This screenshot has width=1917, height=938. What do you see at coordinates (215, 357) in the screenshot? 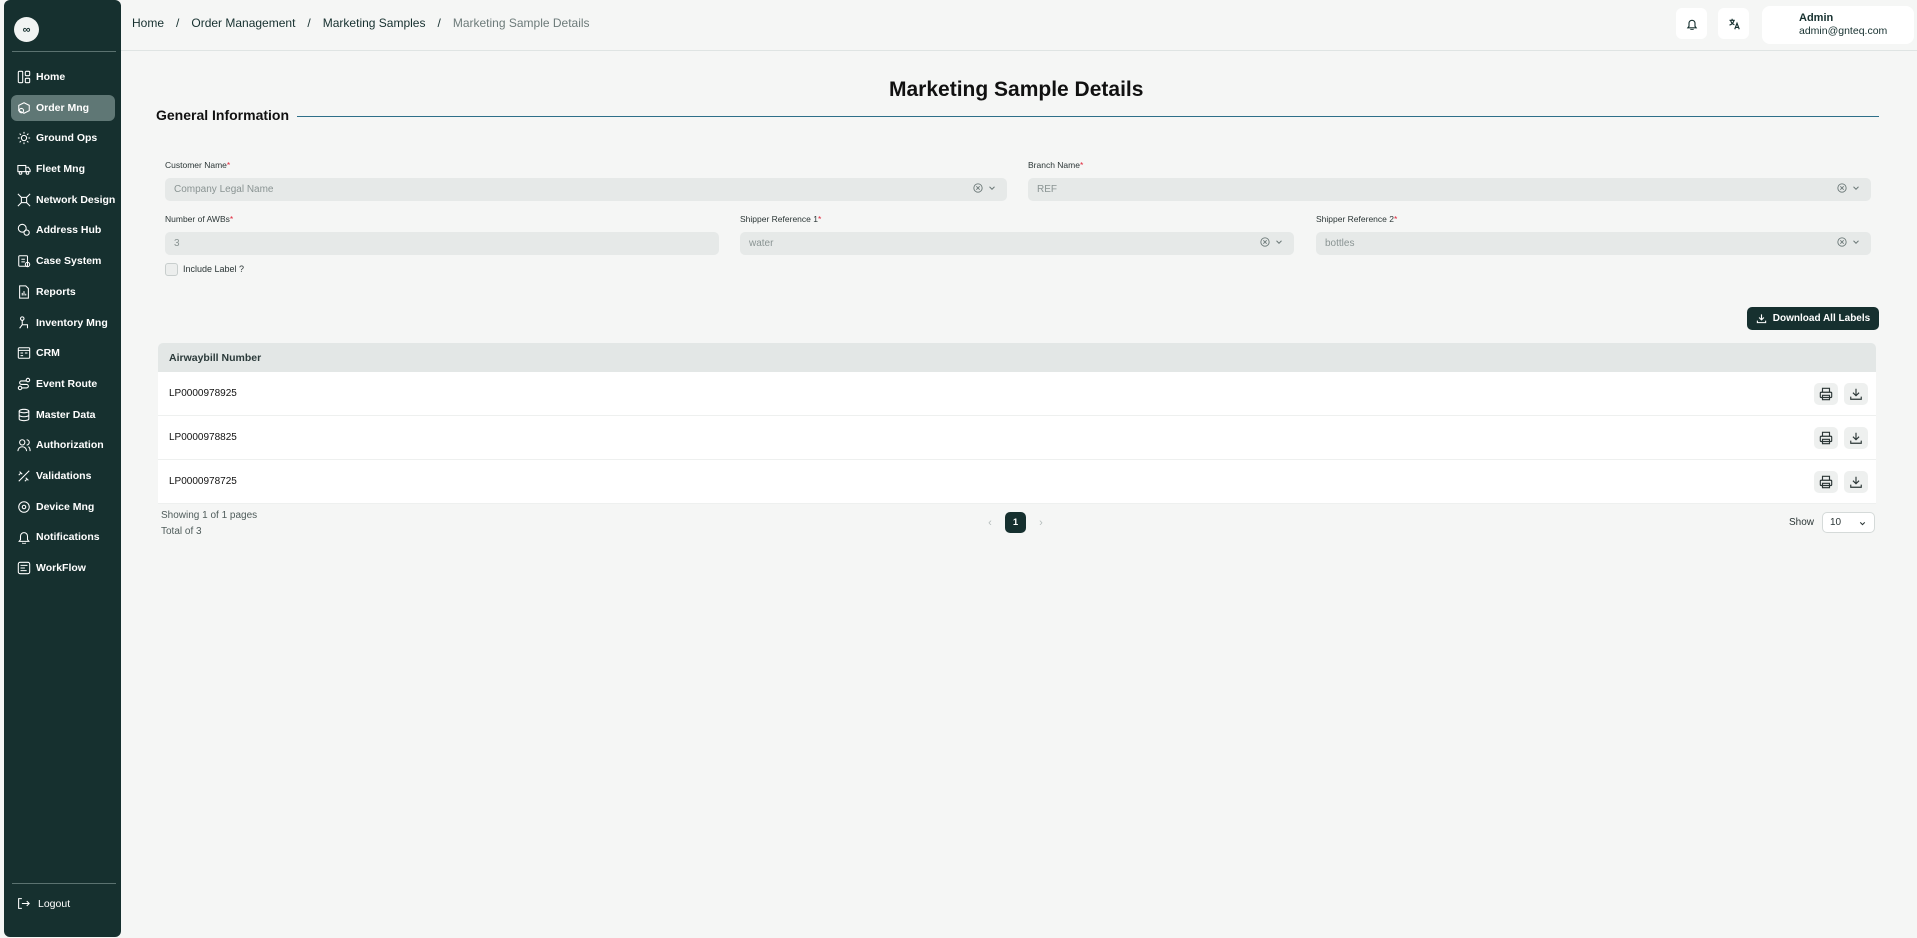
I see `column-header-airwaybill: Airwaybill Number` at bounding box center [215, 357].